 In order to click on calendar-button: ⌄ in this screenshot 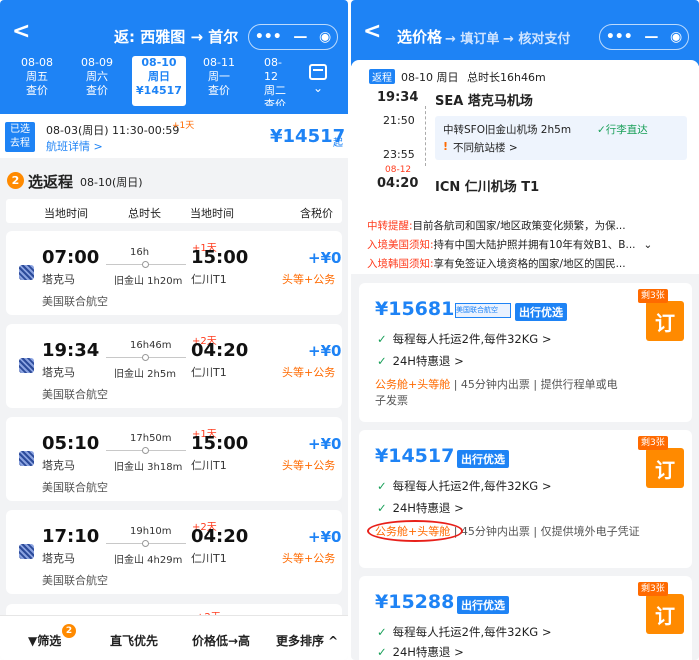, I will do `click(318, 82)`.